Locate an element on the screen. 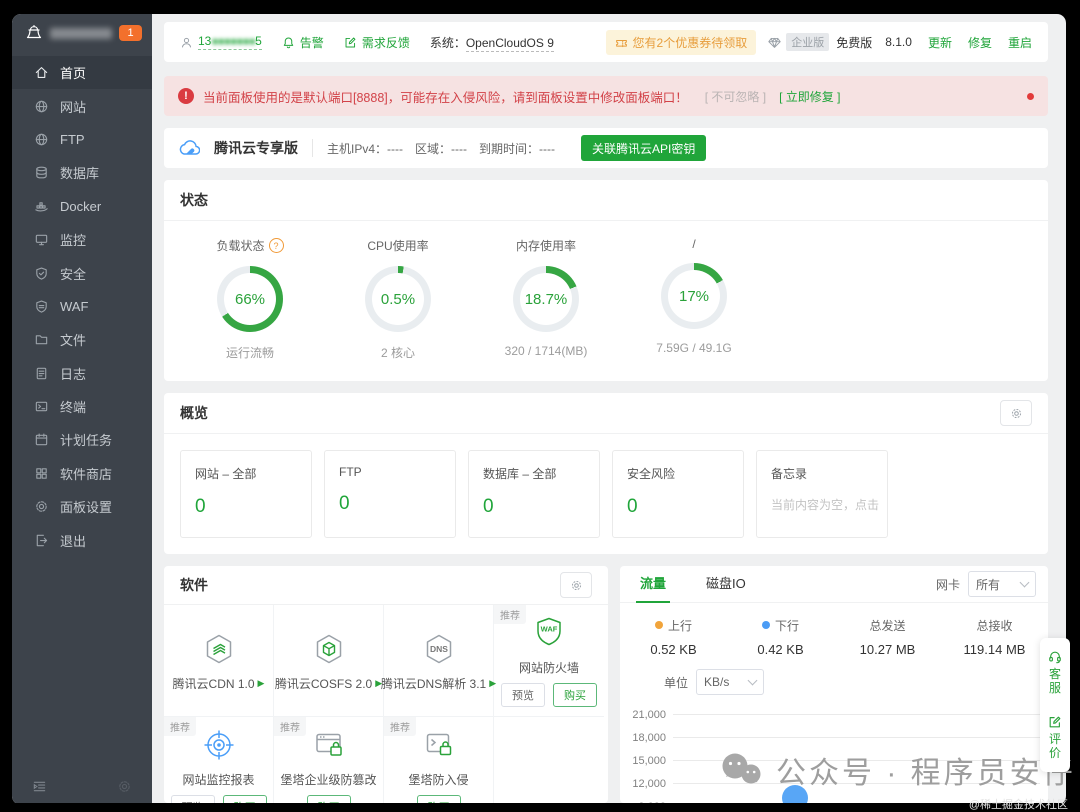 The width and height of the screenshot is (1080, 812). alarm-link: 告警 is located at coordinates (303, 42).